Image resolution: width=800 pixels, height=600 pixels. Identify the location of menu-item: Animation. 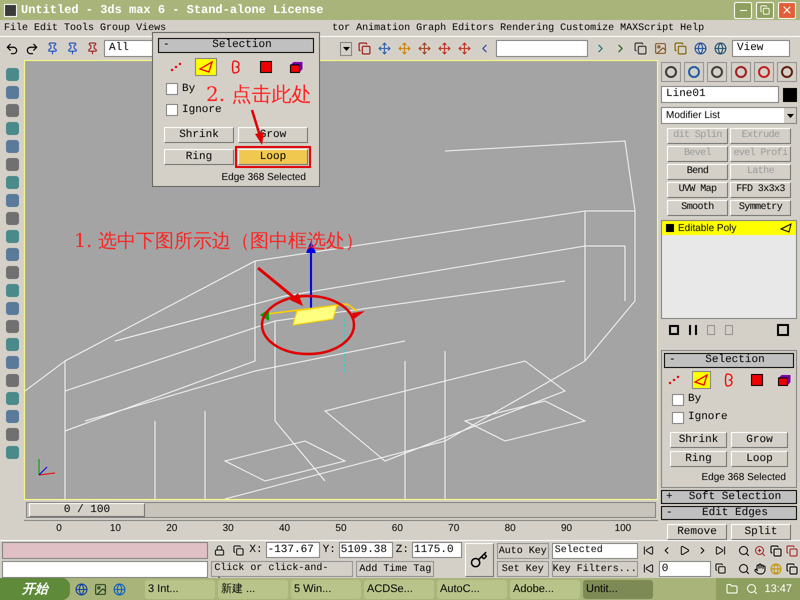
(383, 28).